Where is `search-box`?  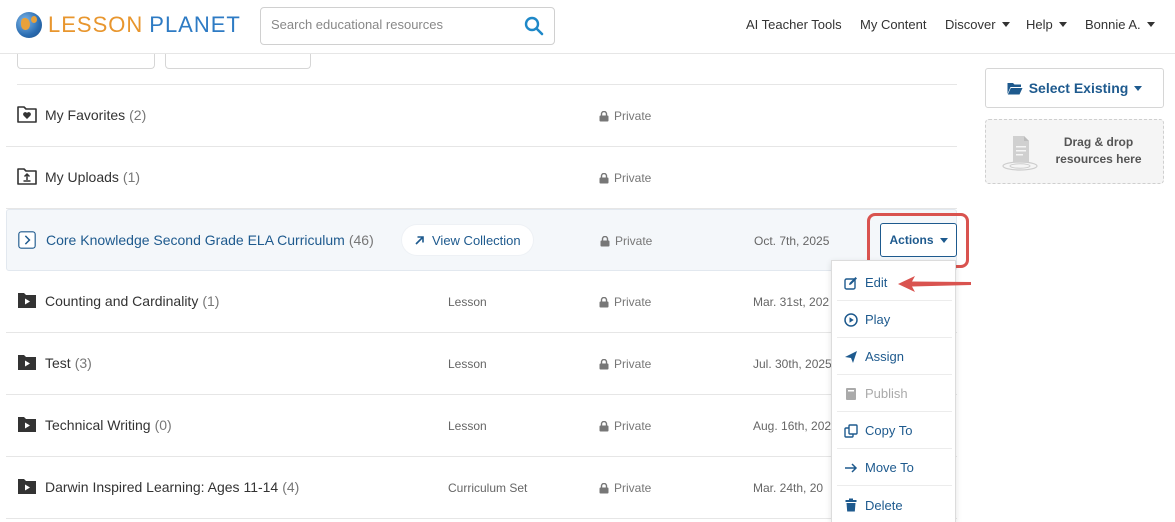
search-box is located at coordinates (407, 26).